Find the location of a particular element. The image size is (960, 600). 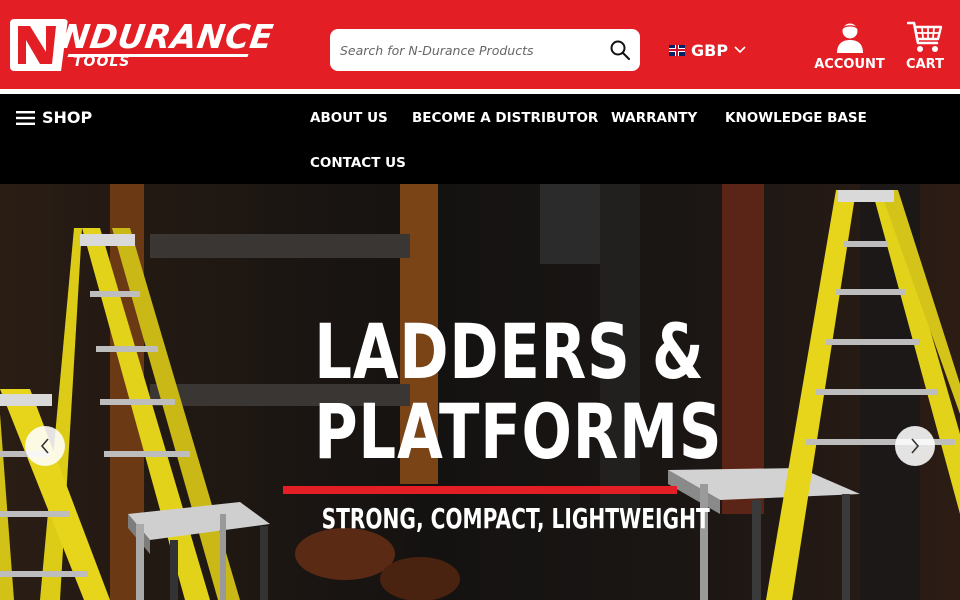

hero-title: LADDERS & PLATFORMS is located at coordinates (518, 391).